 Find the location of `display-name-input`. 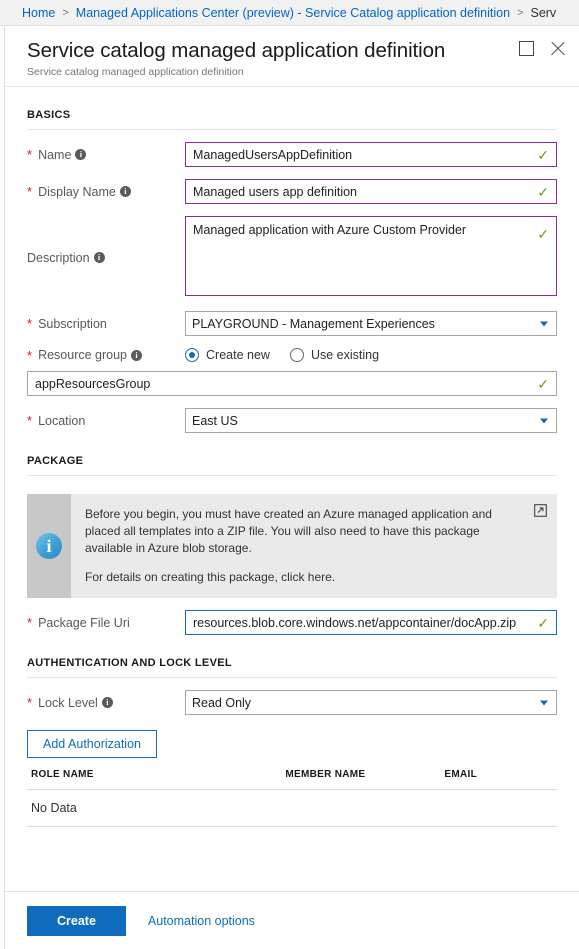

display-name-input is located at coordinates (371, 191).